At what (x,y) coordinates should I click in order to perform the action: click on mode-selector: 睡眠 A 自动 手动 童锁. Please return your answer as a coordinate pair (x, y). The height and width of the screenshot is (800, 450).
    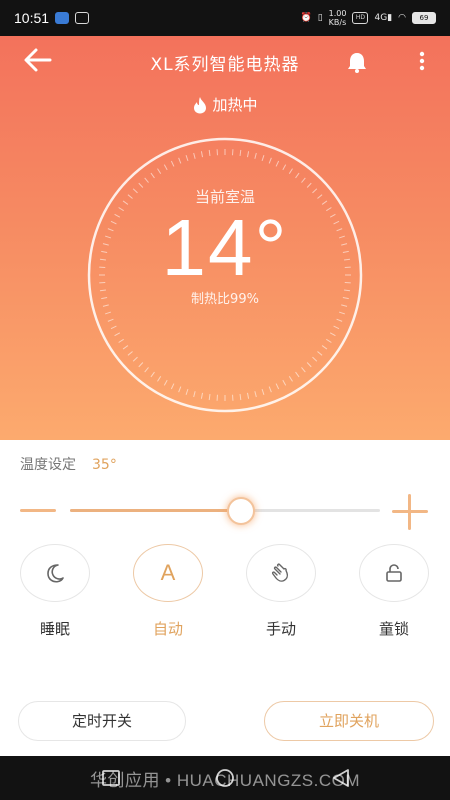
    Looking at the image, I should click on (225, 594).